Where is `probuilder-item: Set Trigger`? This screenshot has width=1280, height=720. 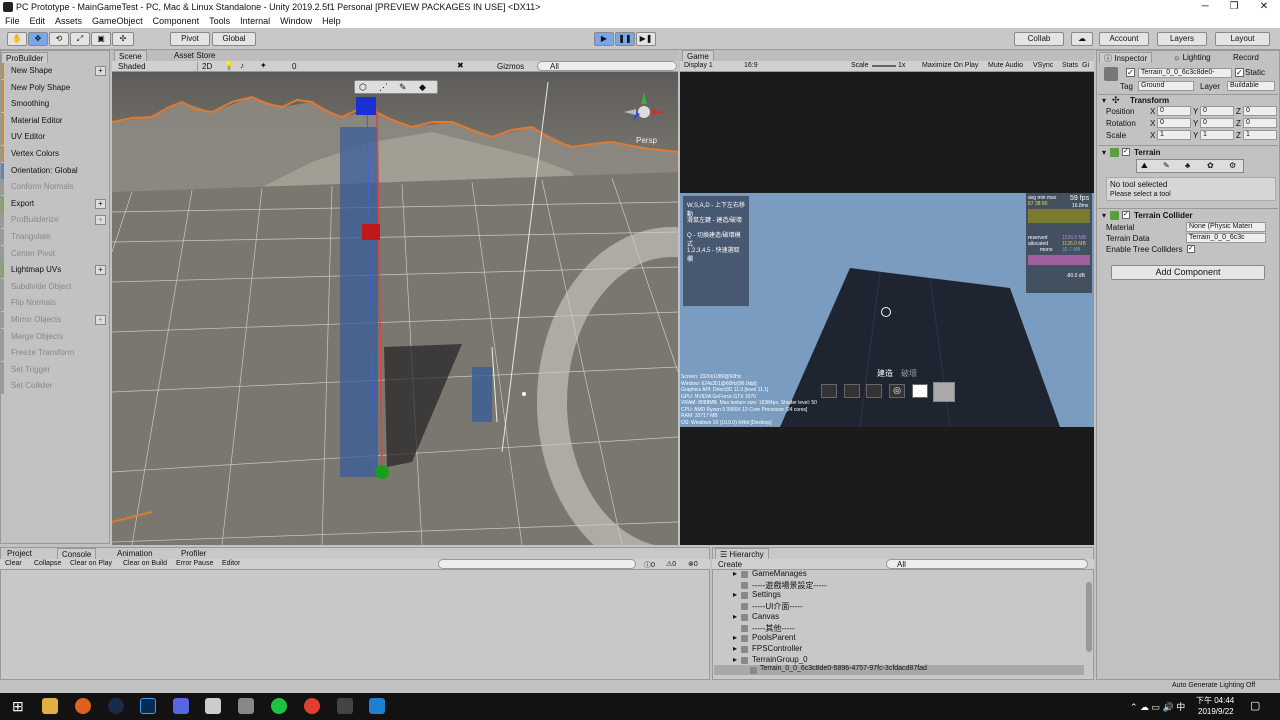 probuilder-item: Set Trigger is located at coordinates (55, 369).